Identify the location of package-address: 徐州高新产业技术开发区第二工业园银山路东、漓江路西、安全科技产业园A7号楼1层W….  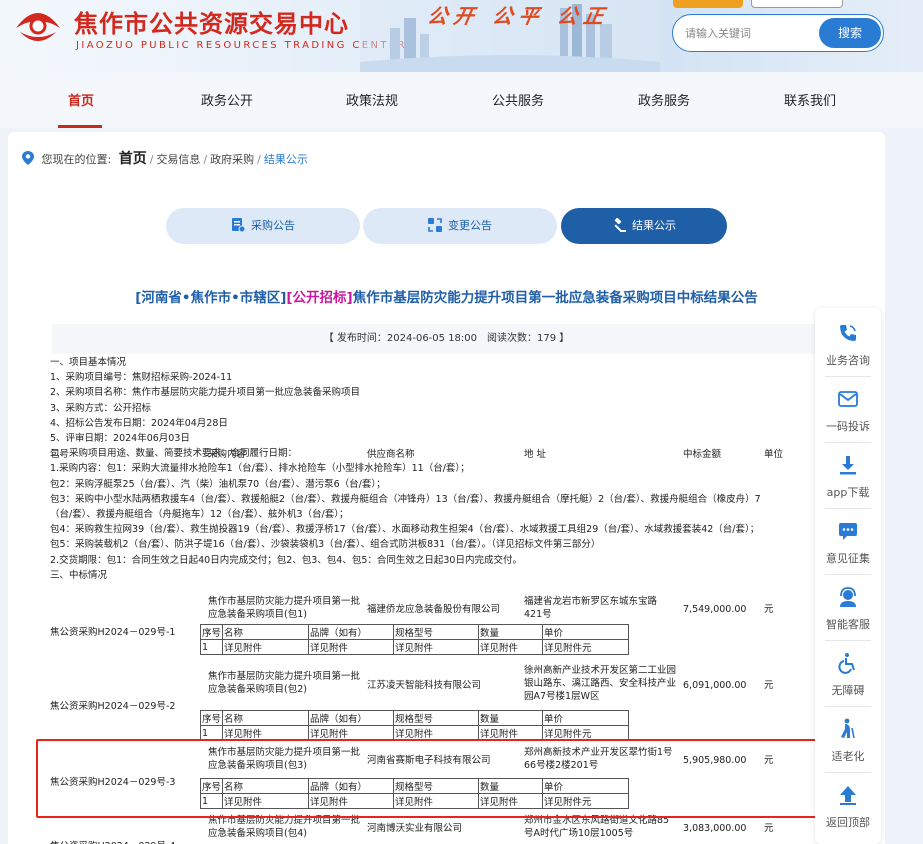
(600, 683).